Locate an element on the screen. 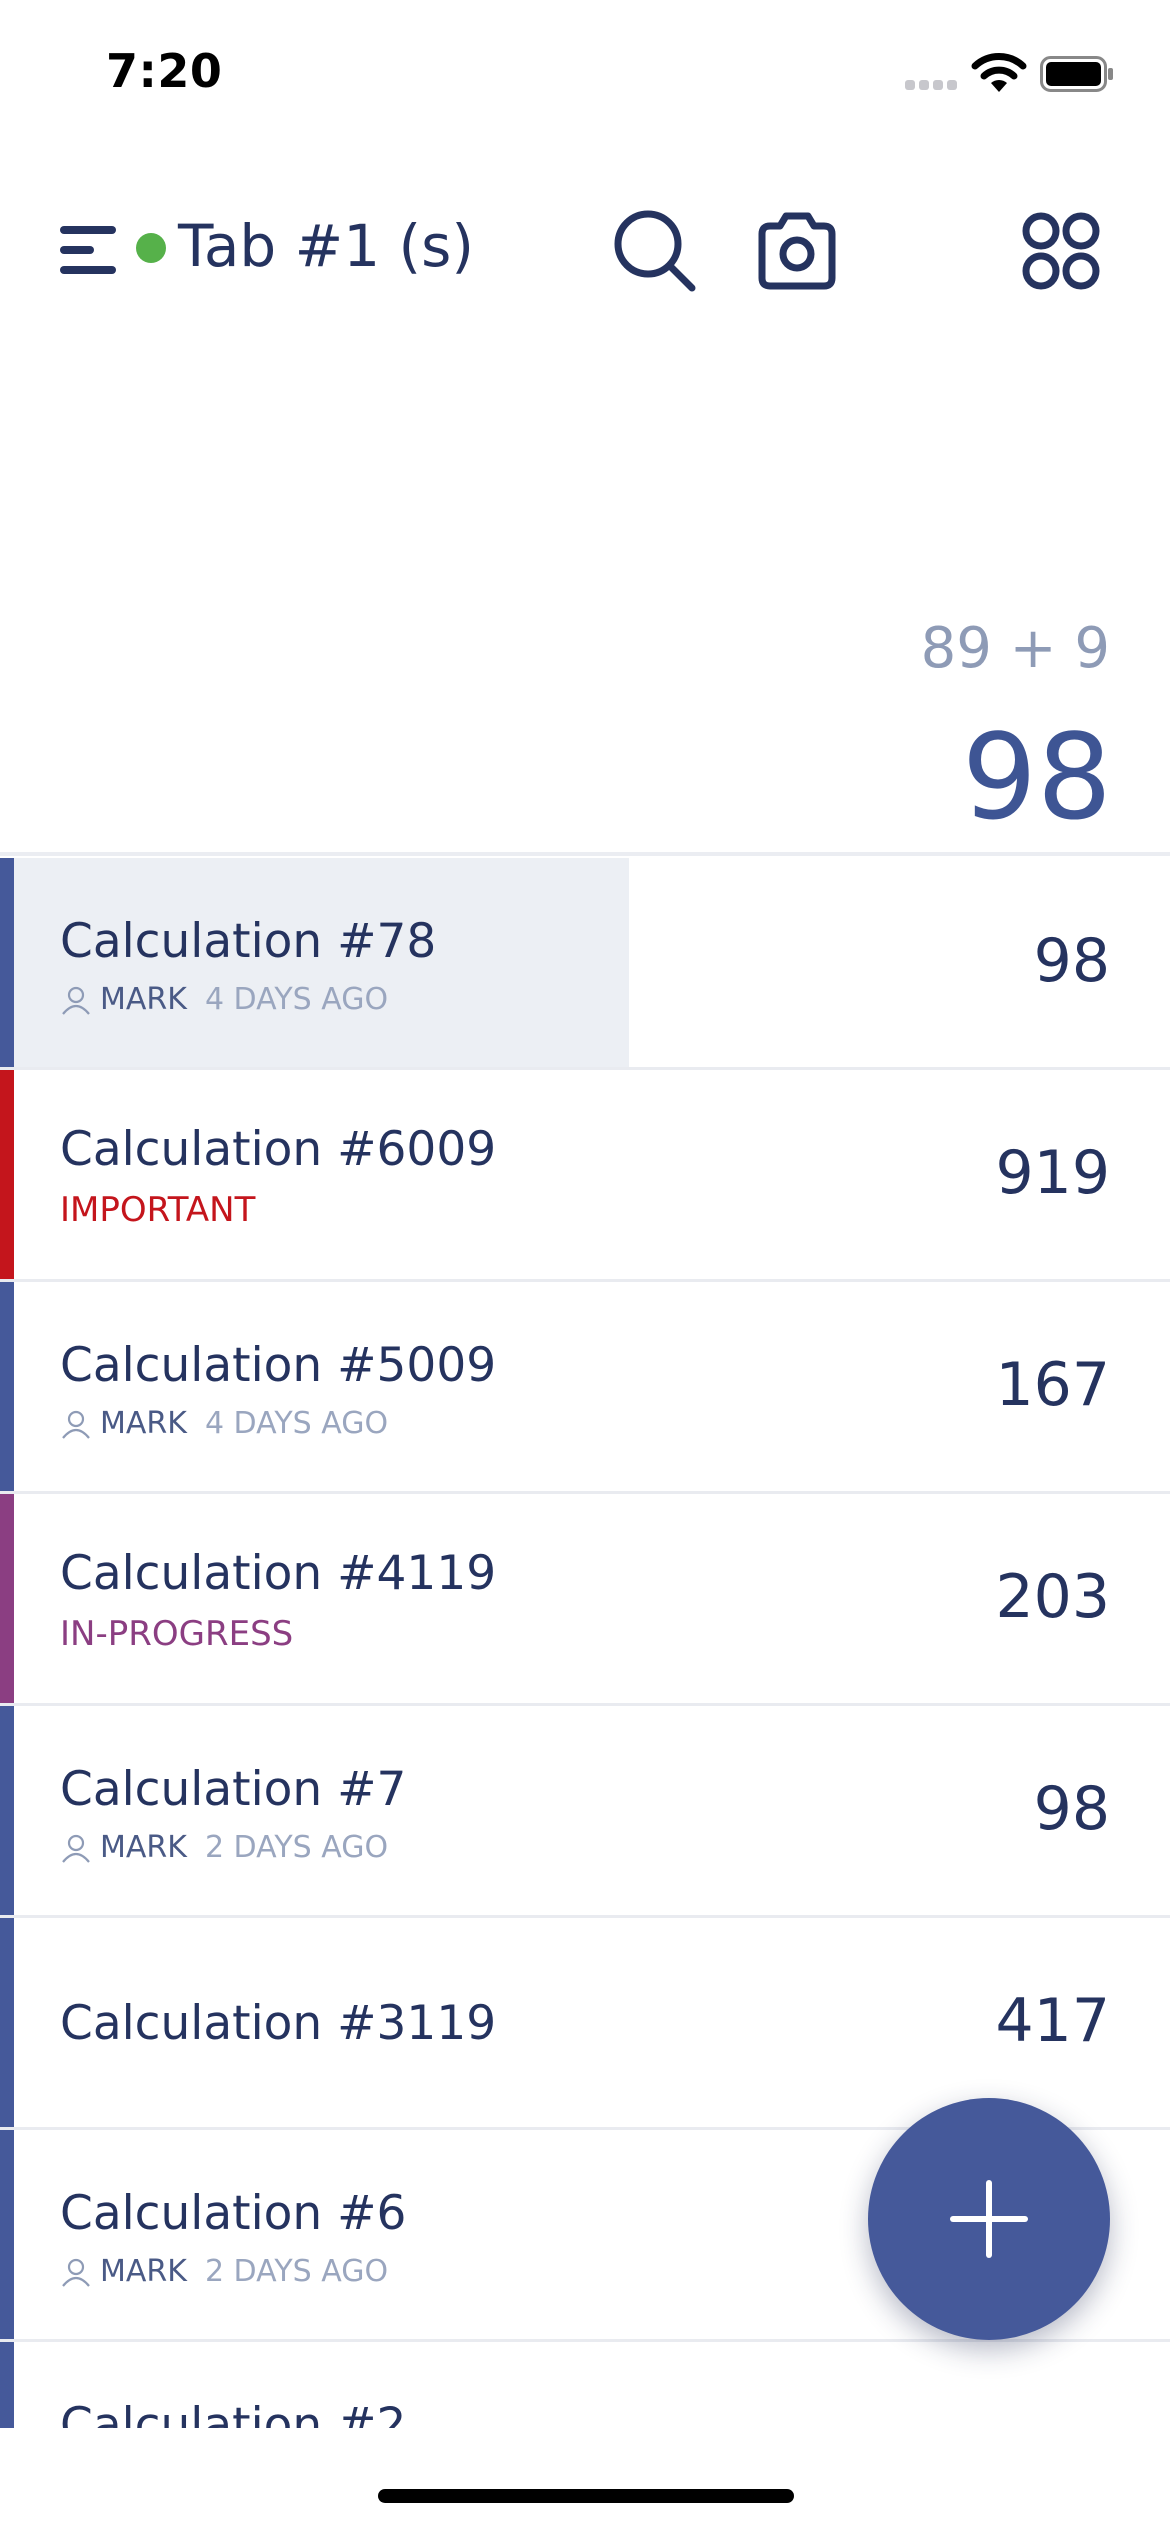 This screenshot has height=2532, width=1170. calculation-title: Calculation #6 is located at coordinates (233, 2213).